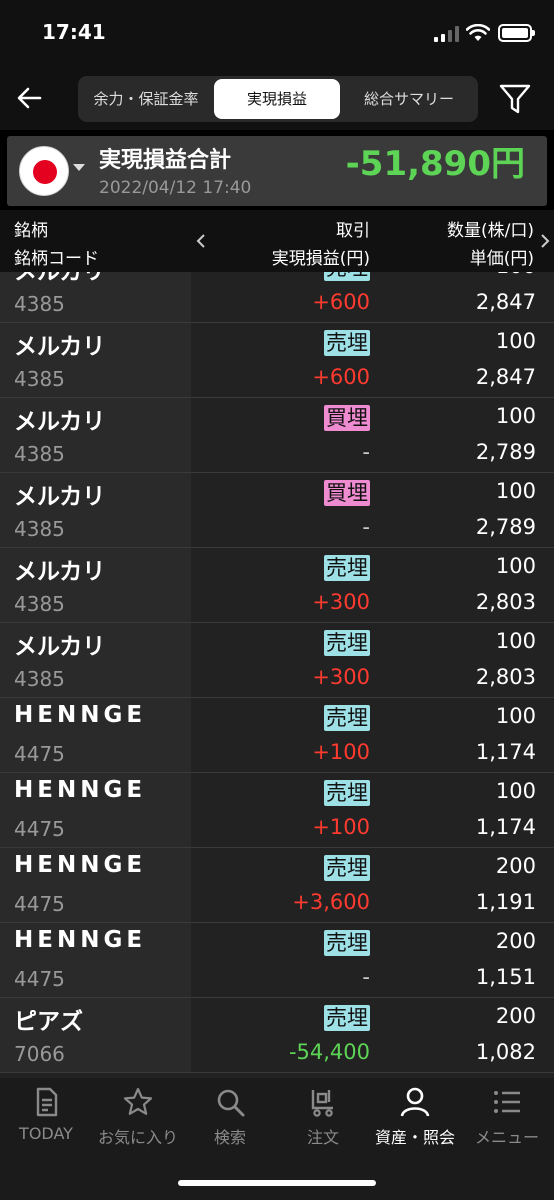 This screenshot has width=554, height=1200. I want to click on tab-today: TODAY, so click(46, 1119).